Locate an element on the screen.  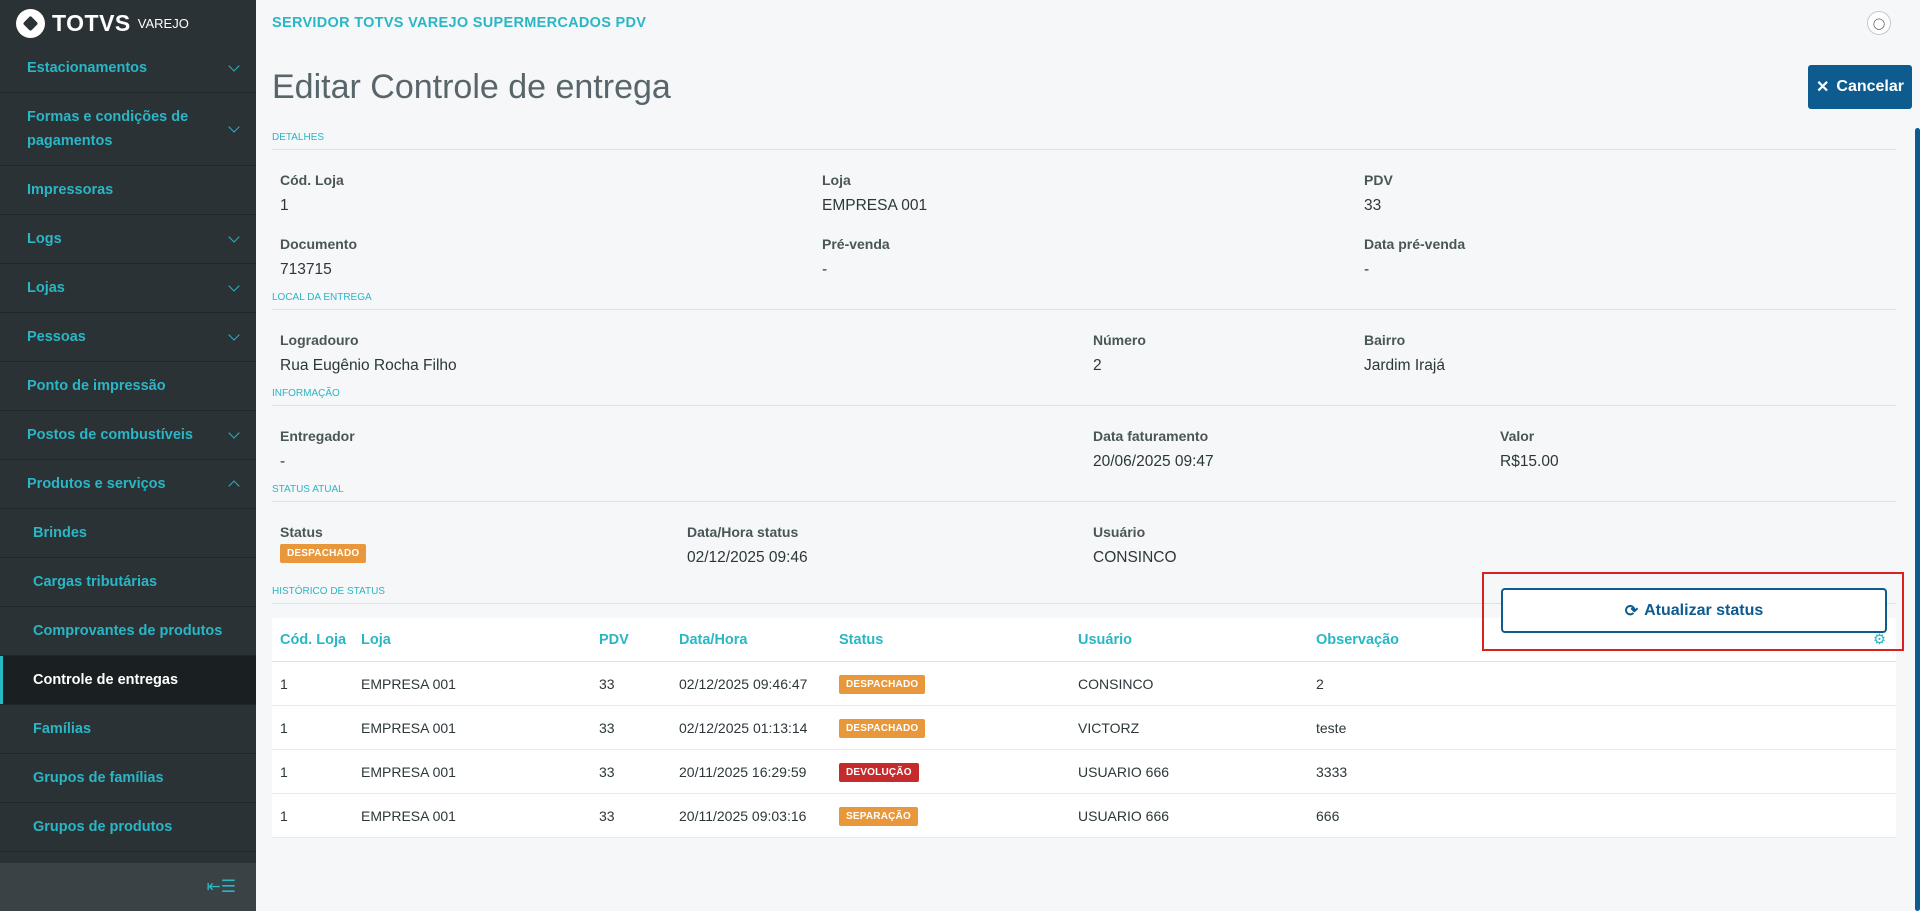
sidebar-item-label: Estacionamentos is located at coordinates (87, 68).